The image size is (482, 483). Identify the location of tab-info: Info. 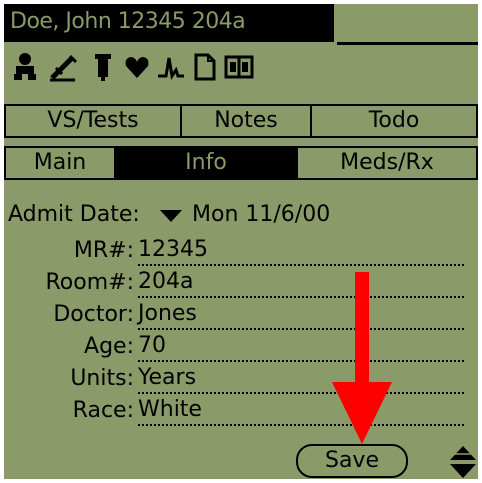
(206, 163).